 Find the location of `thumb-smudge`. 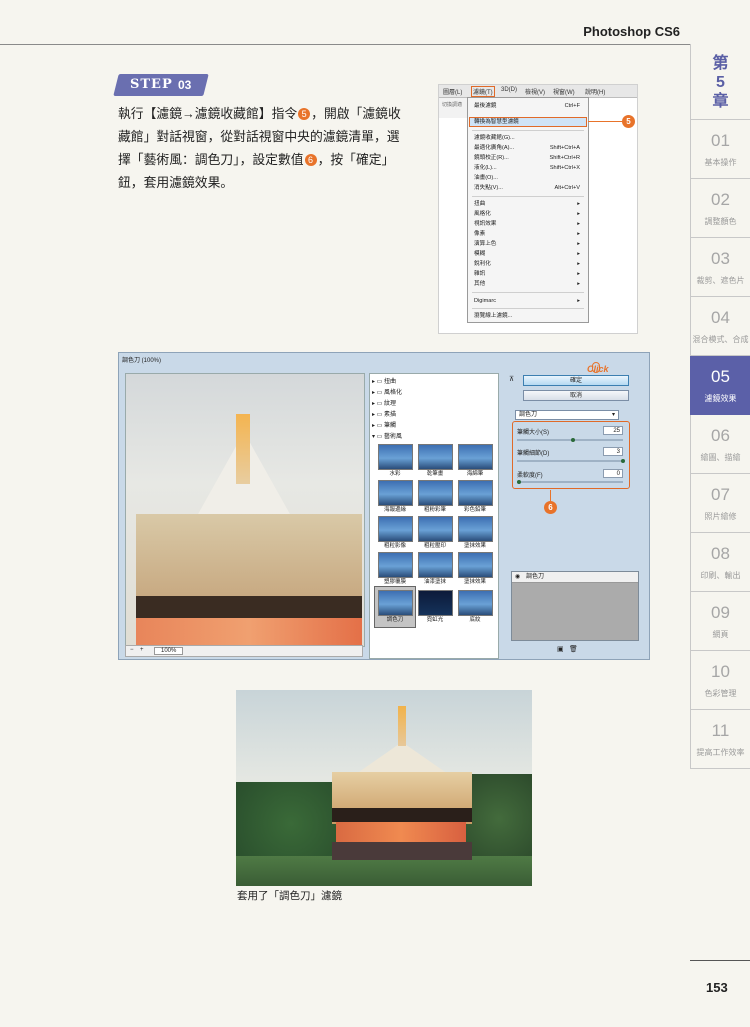

thumb-smudge is located at coordinates (475, 529).